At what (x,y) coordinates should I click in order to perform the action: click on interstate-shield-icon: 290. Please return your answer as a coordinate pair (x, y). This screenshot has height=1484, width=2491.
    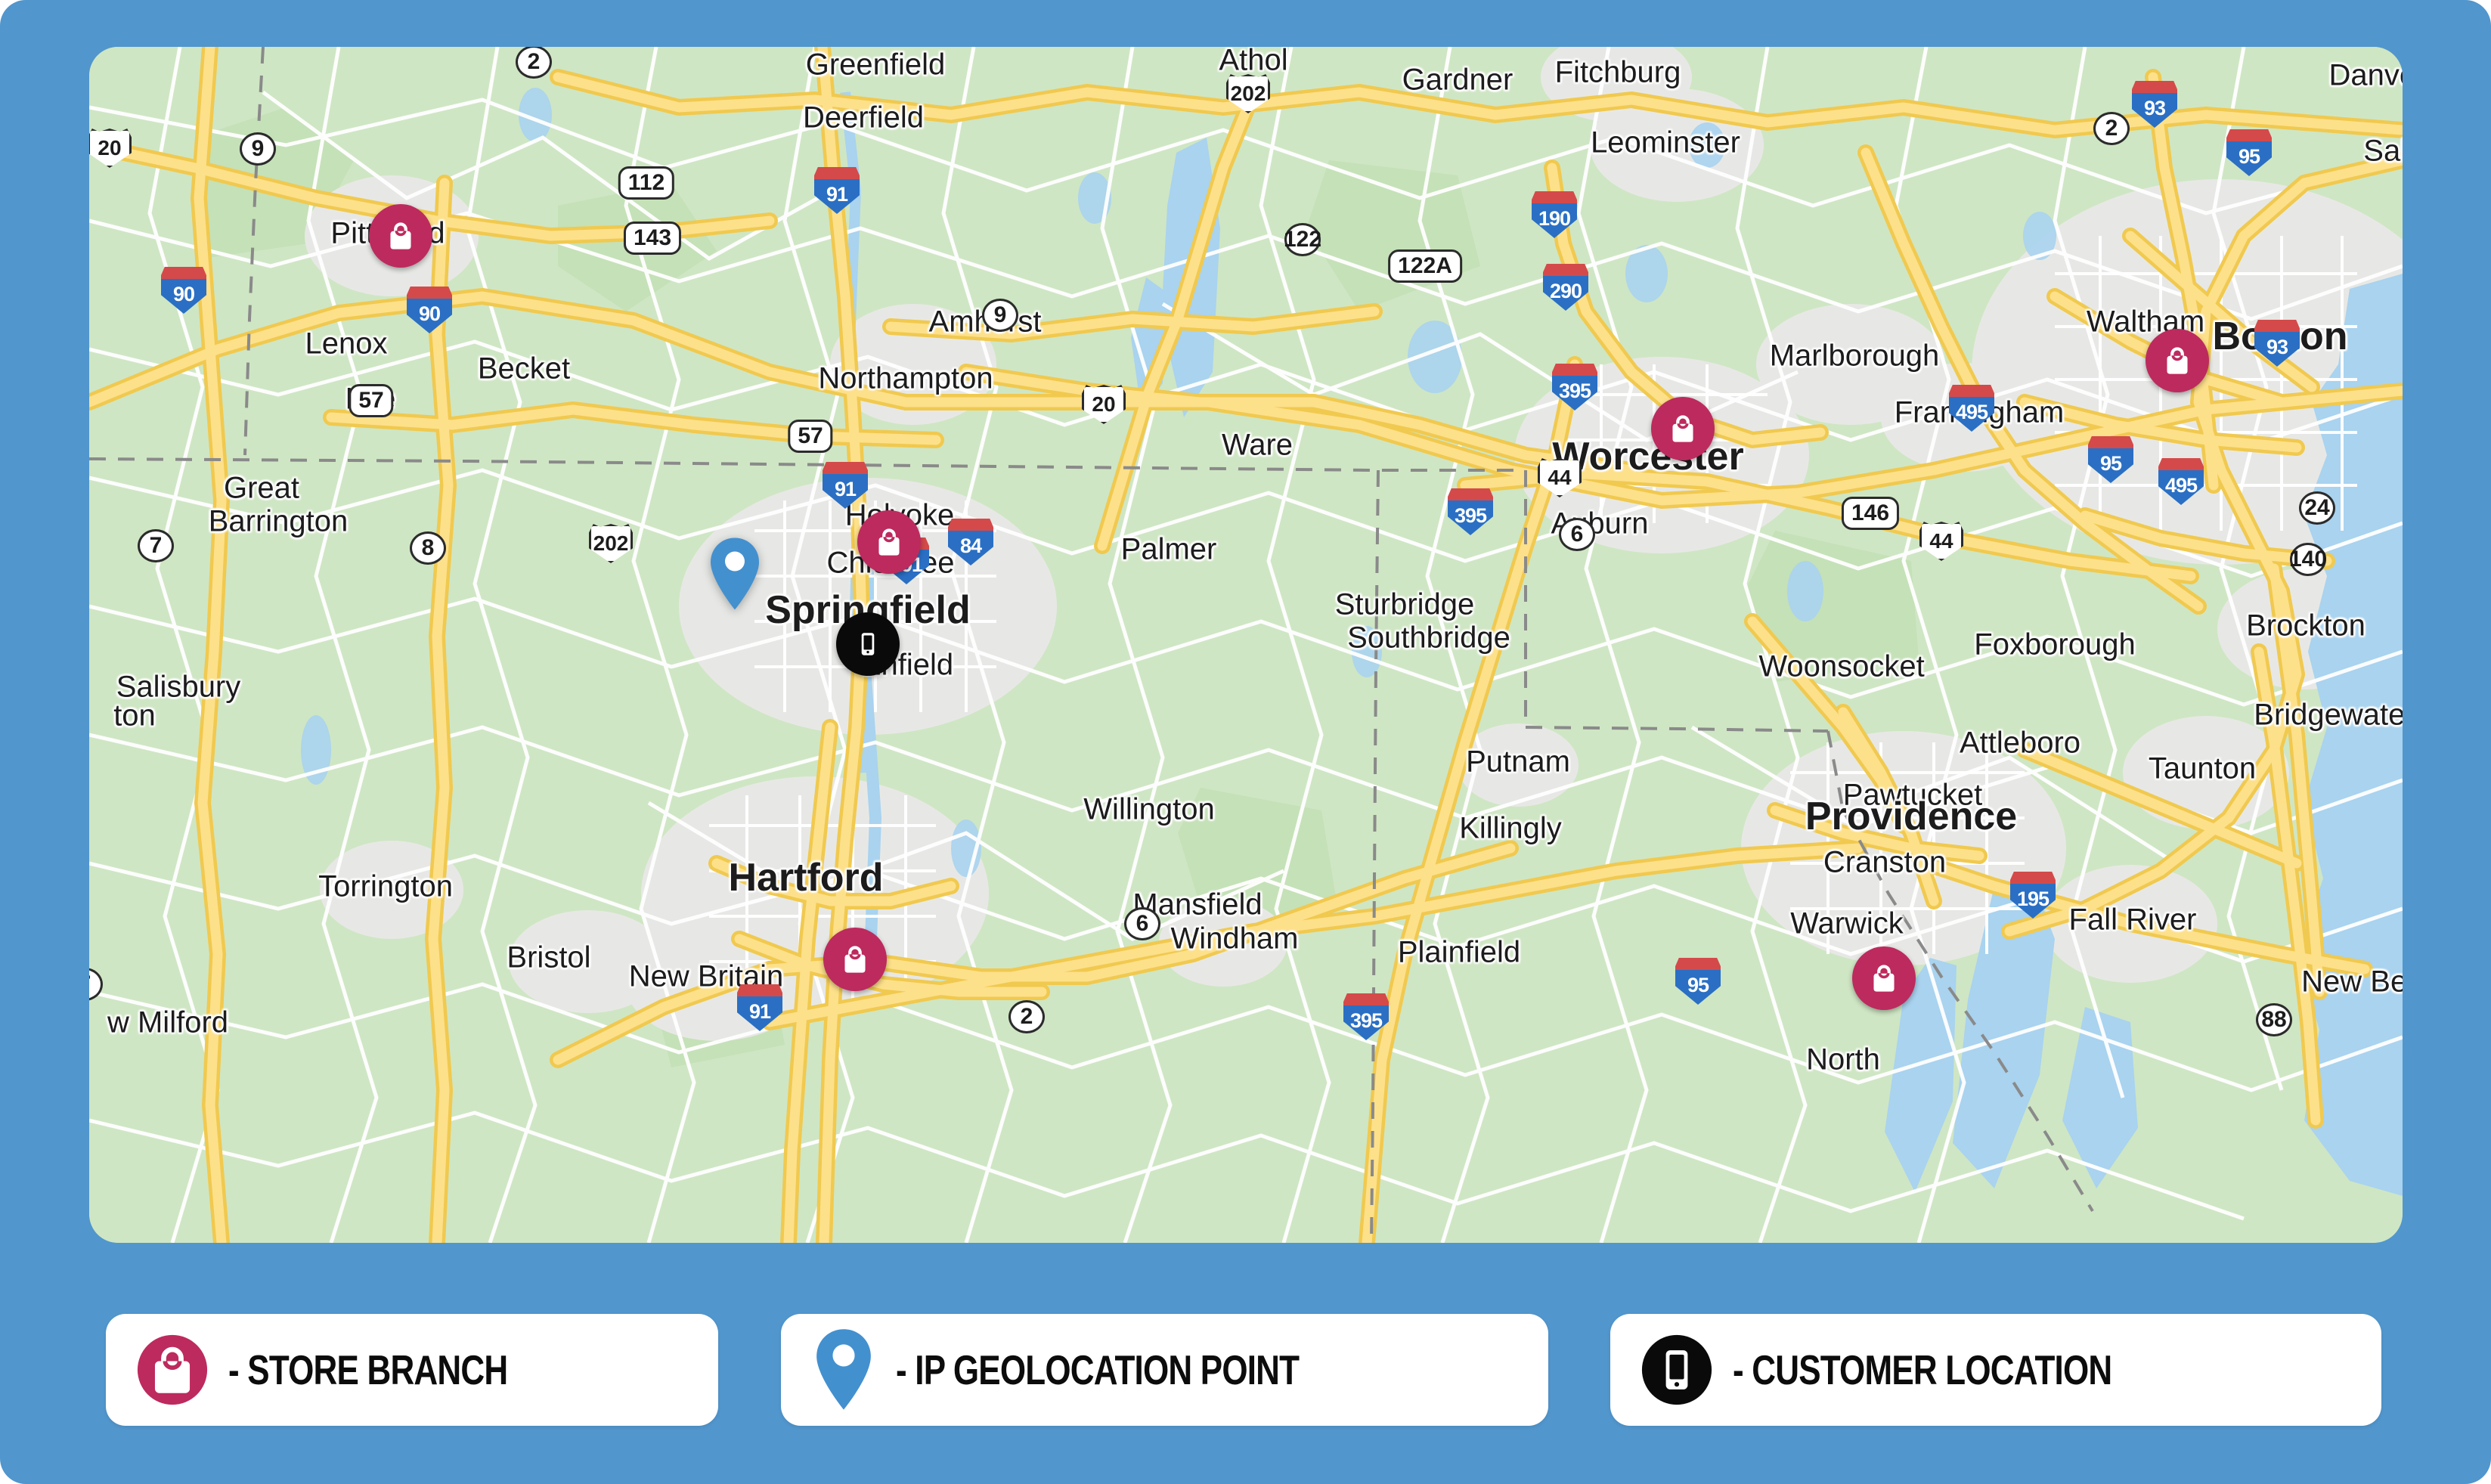
    Looking at the image, I should click on (1565, 287).